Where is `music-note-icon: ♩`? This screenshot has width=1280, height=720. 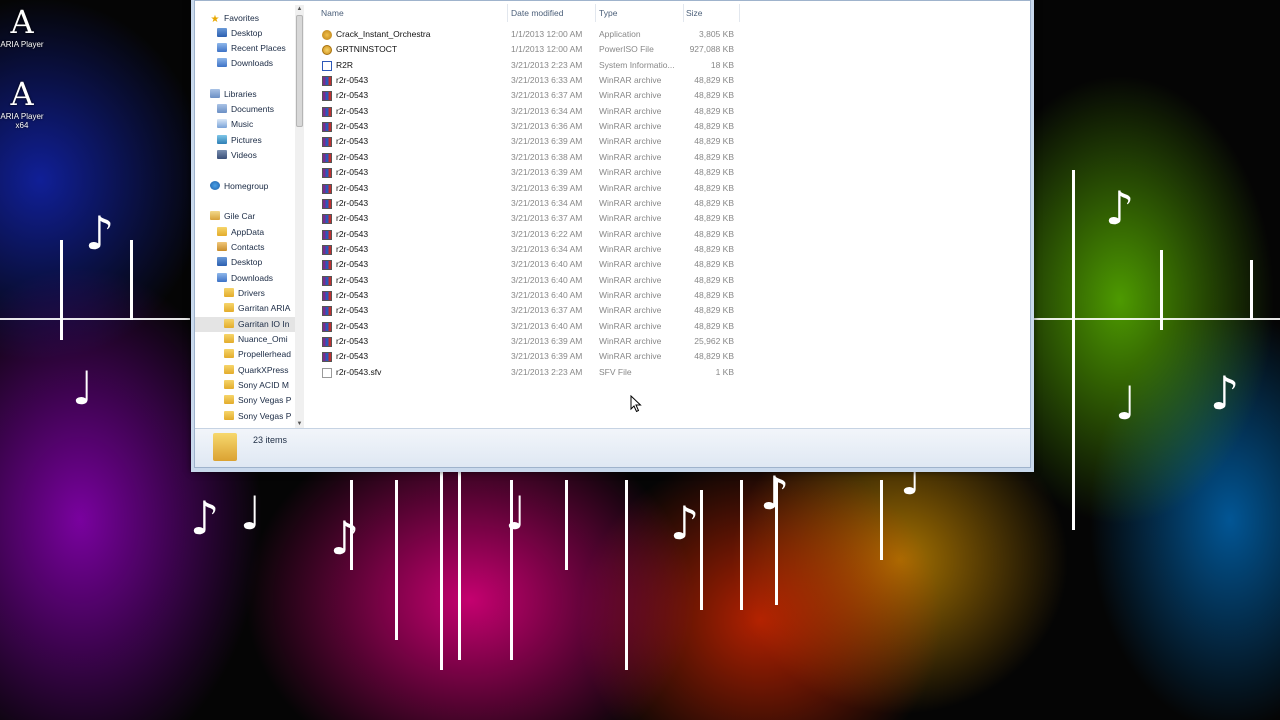
music-note-icon: ♩ is located at coordinates (1126, 403).